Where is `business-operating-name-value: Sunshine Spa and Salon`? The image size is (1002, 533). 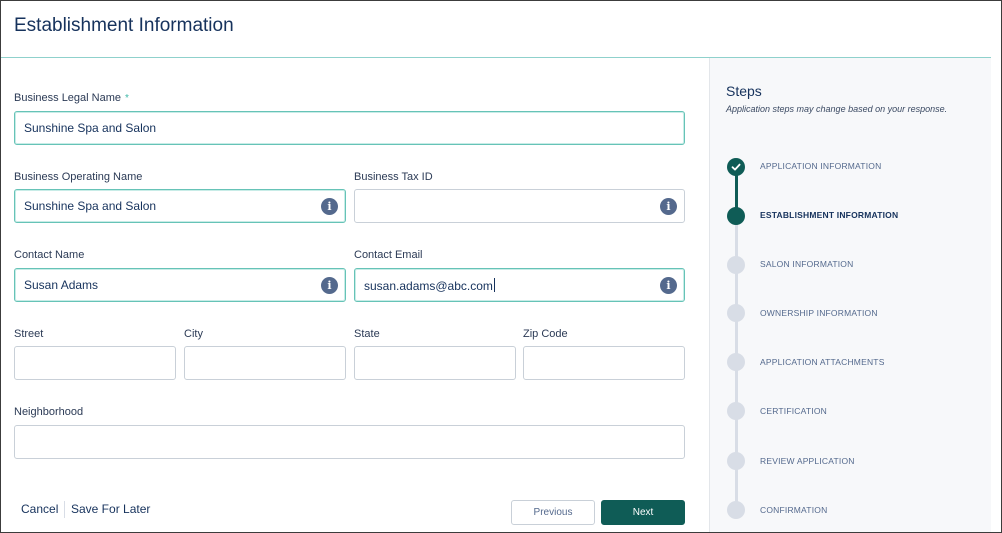
business-operating-name-value: Sunshine Spa and Salon is located at coordinates (90, 206).